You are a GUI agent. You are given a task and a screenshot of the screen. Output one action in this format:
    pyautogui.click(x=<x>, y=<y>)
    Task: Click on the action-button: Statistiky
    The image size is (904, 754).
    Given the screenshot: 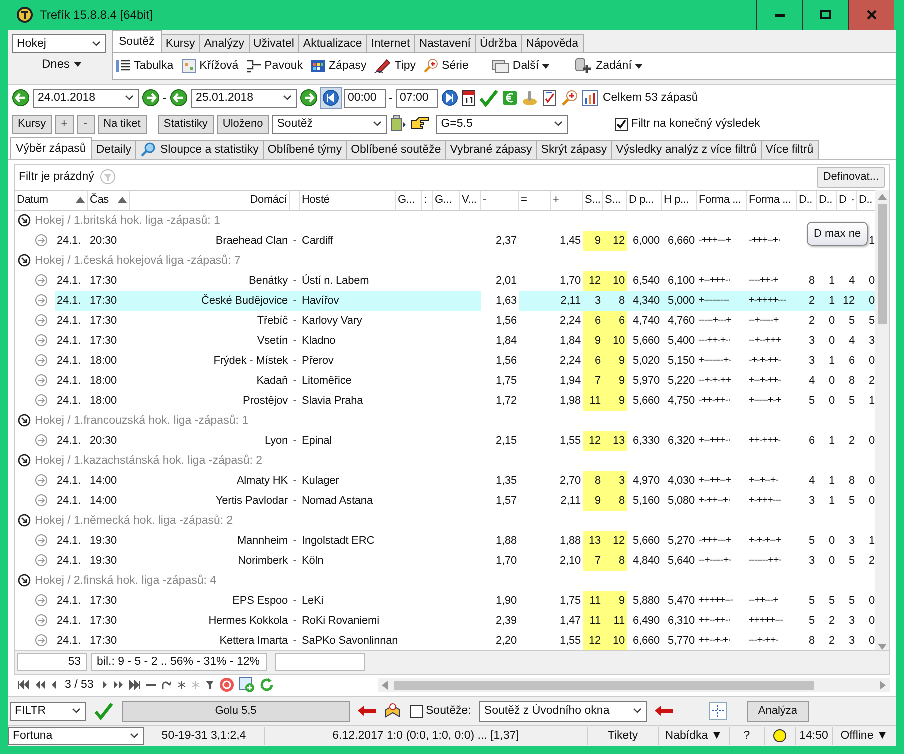 What is the action you would take?
    pyautogui.click(x=186, y=124)
    